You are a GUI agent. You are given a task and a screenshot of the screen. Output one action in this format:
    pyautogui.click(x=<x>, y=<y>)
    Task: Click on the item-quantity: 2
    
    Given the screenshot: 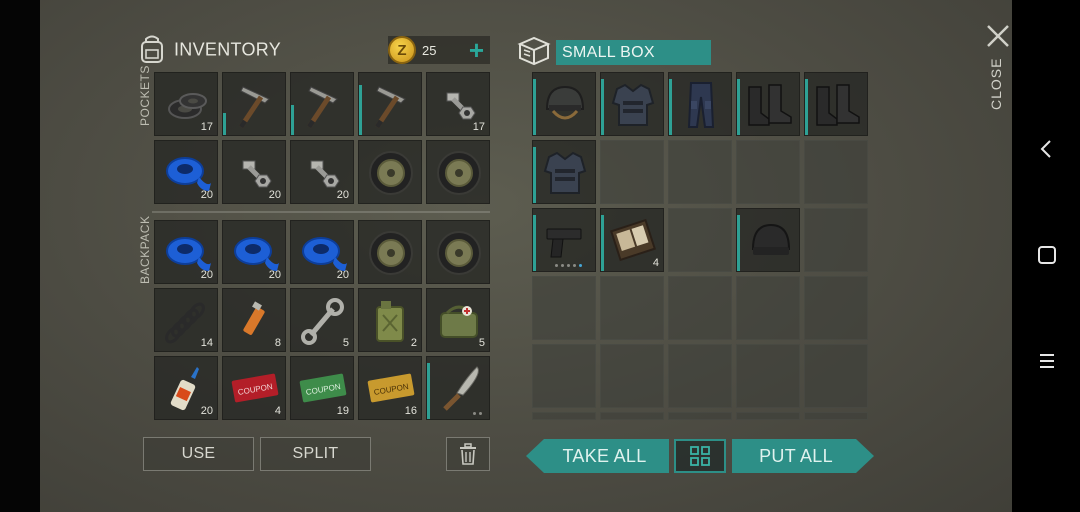 What is the action you would take?
    pyautogui.click(x=413, y=343)
    